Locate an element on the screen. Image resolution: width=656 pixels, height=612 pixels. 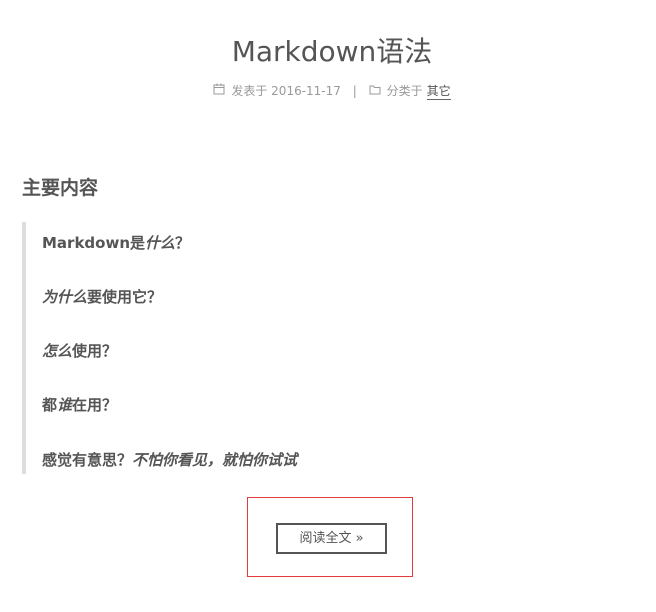
post-meta: 发表于 2016-11-17 | 分类于 其它 is located at coordinates (328, 91).